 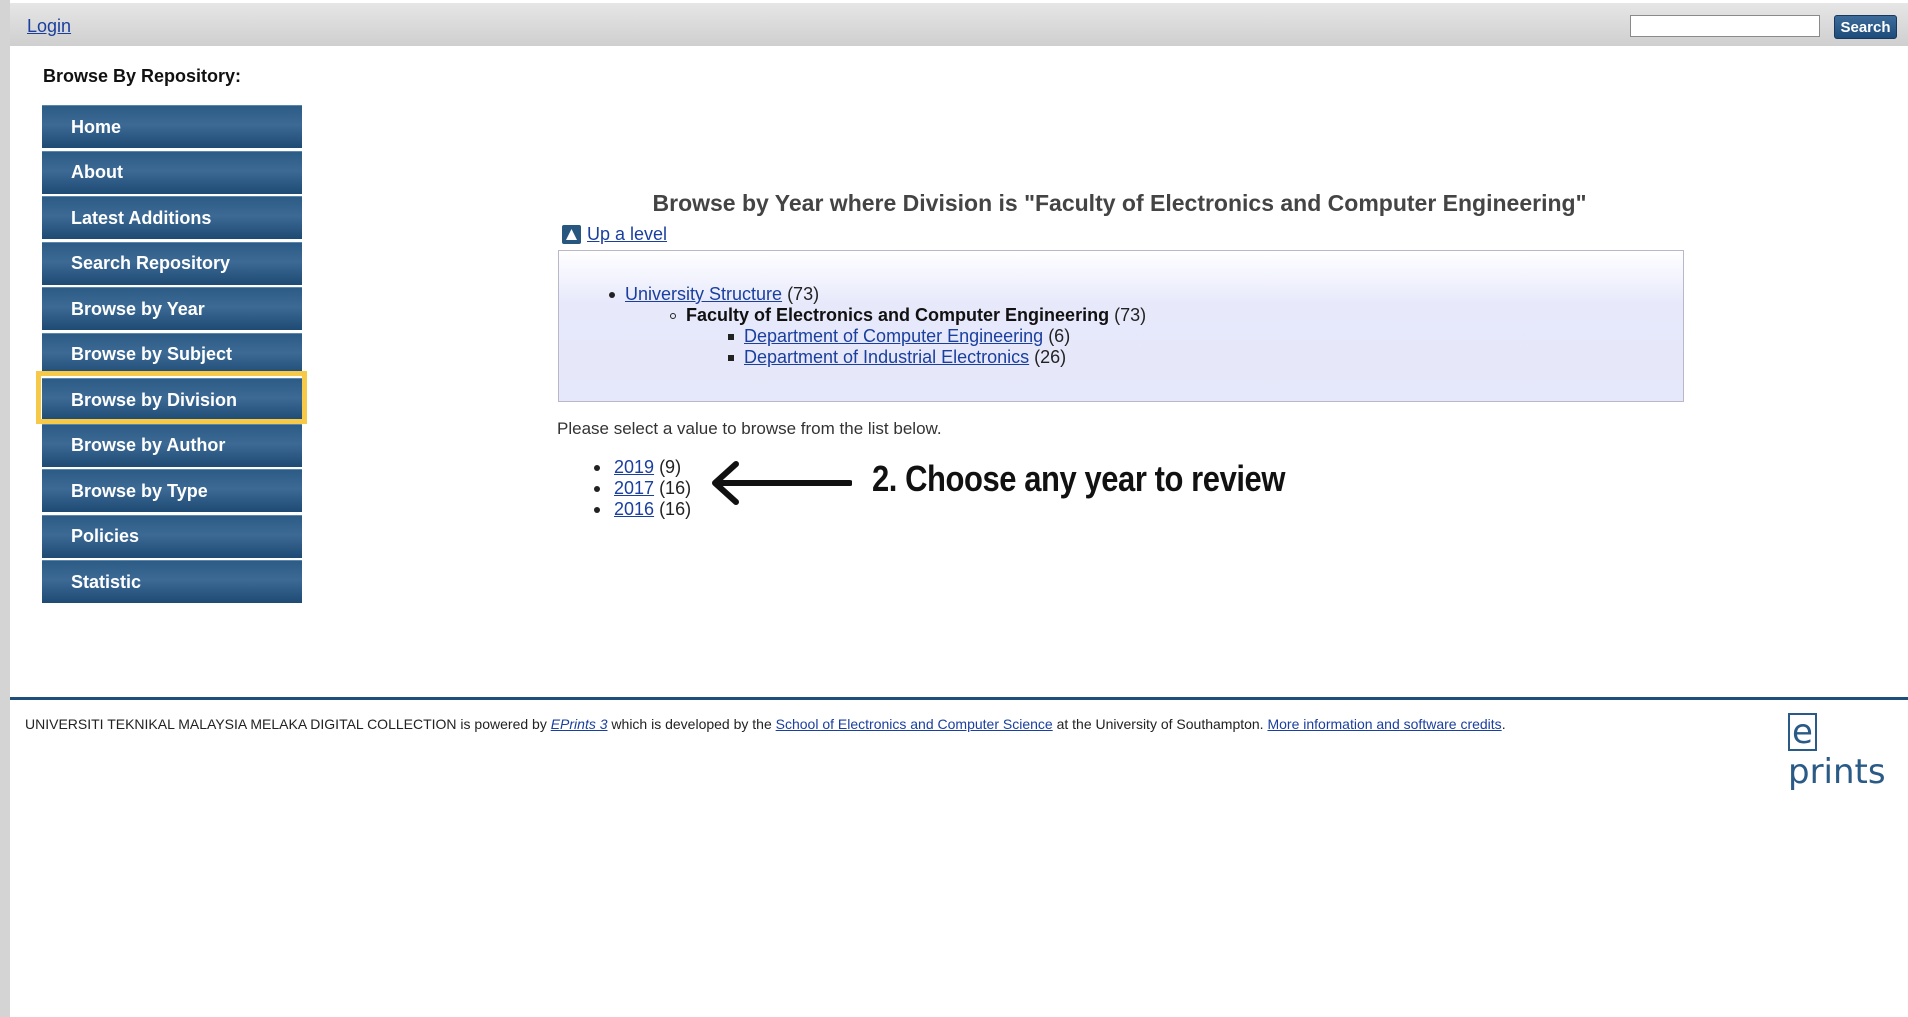 What do you see at coordinates (503, 724) in the screenshot?
I see `footer-powered-by: is powered by` at bounding box center [503, 724].